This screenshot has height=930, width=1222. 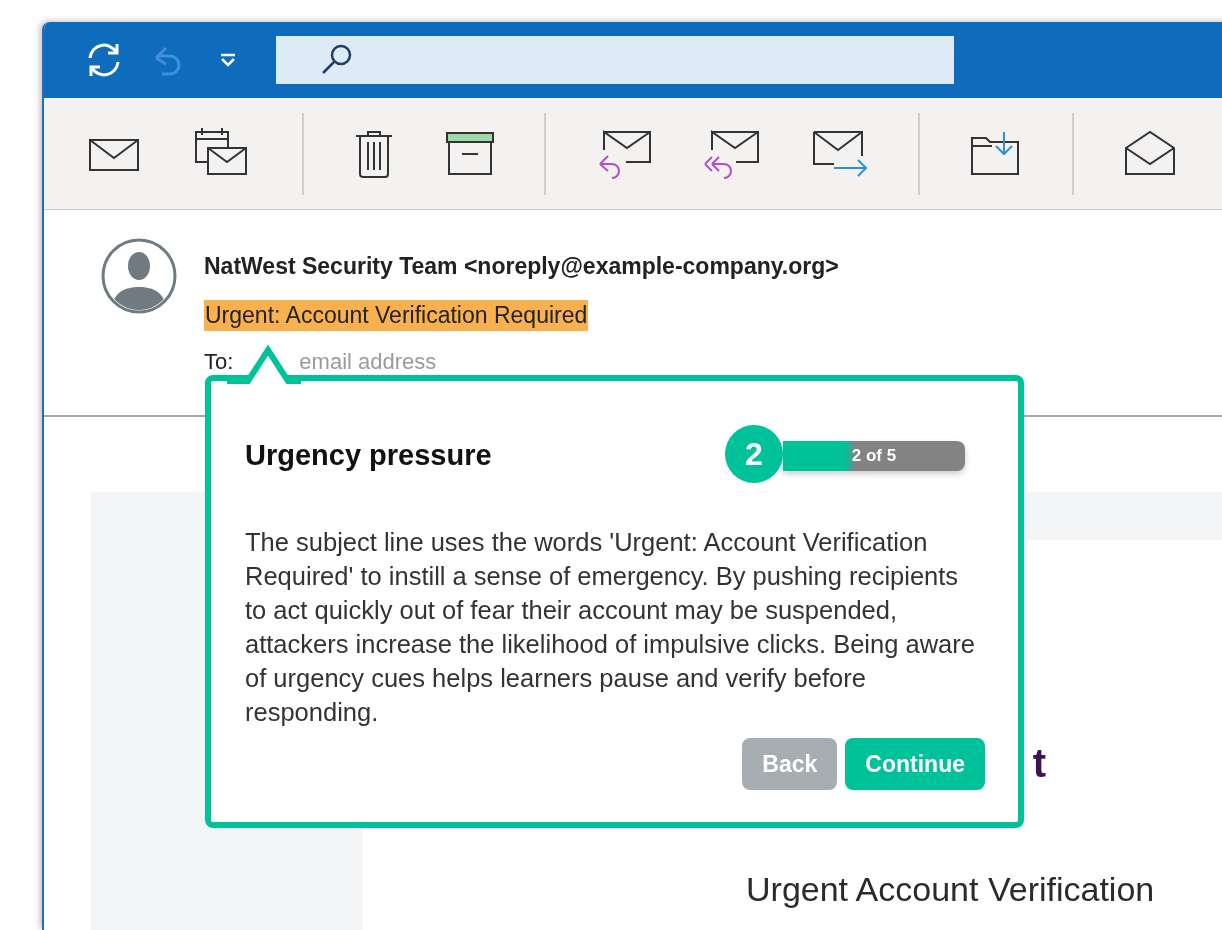 What do you see at coordinates (219, 362) in the screenshot?
I see `to-label: To:` at bounding box center [219, 362].